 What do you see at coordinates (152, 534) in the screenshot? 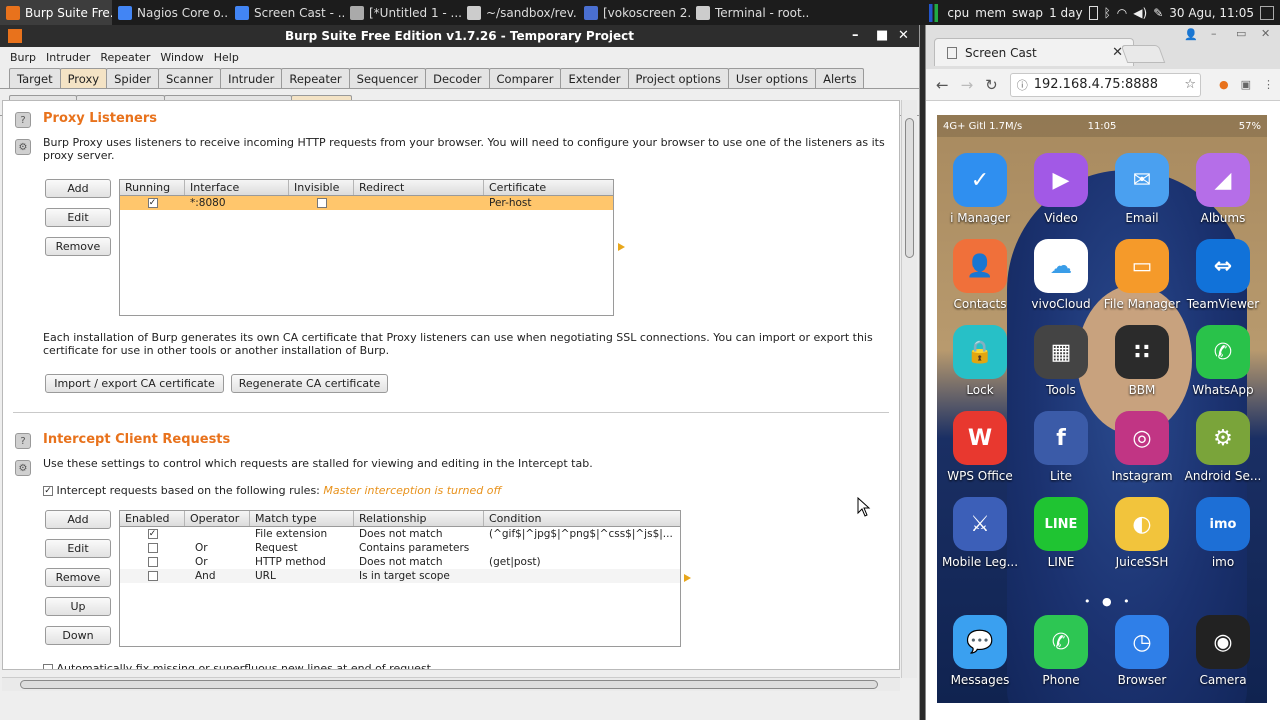
I see `rule-enabled-checkbox: ✓` at bounding box center [152, 534].